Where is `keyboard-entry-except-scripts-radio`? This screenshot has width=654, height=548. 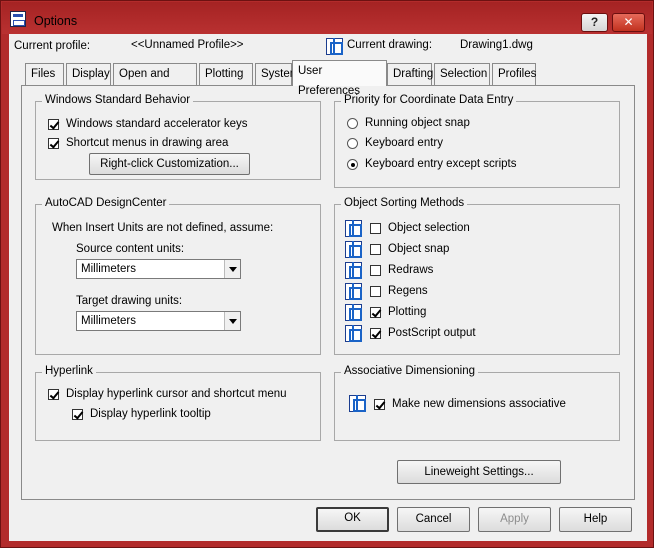
keyboard-entry-except-scripts-radio is located at coordinates (352, 164).